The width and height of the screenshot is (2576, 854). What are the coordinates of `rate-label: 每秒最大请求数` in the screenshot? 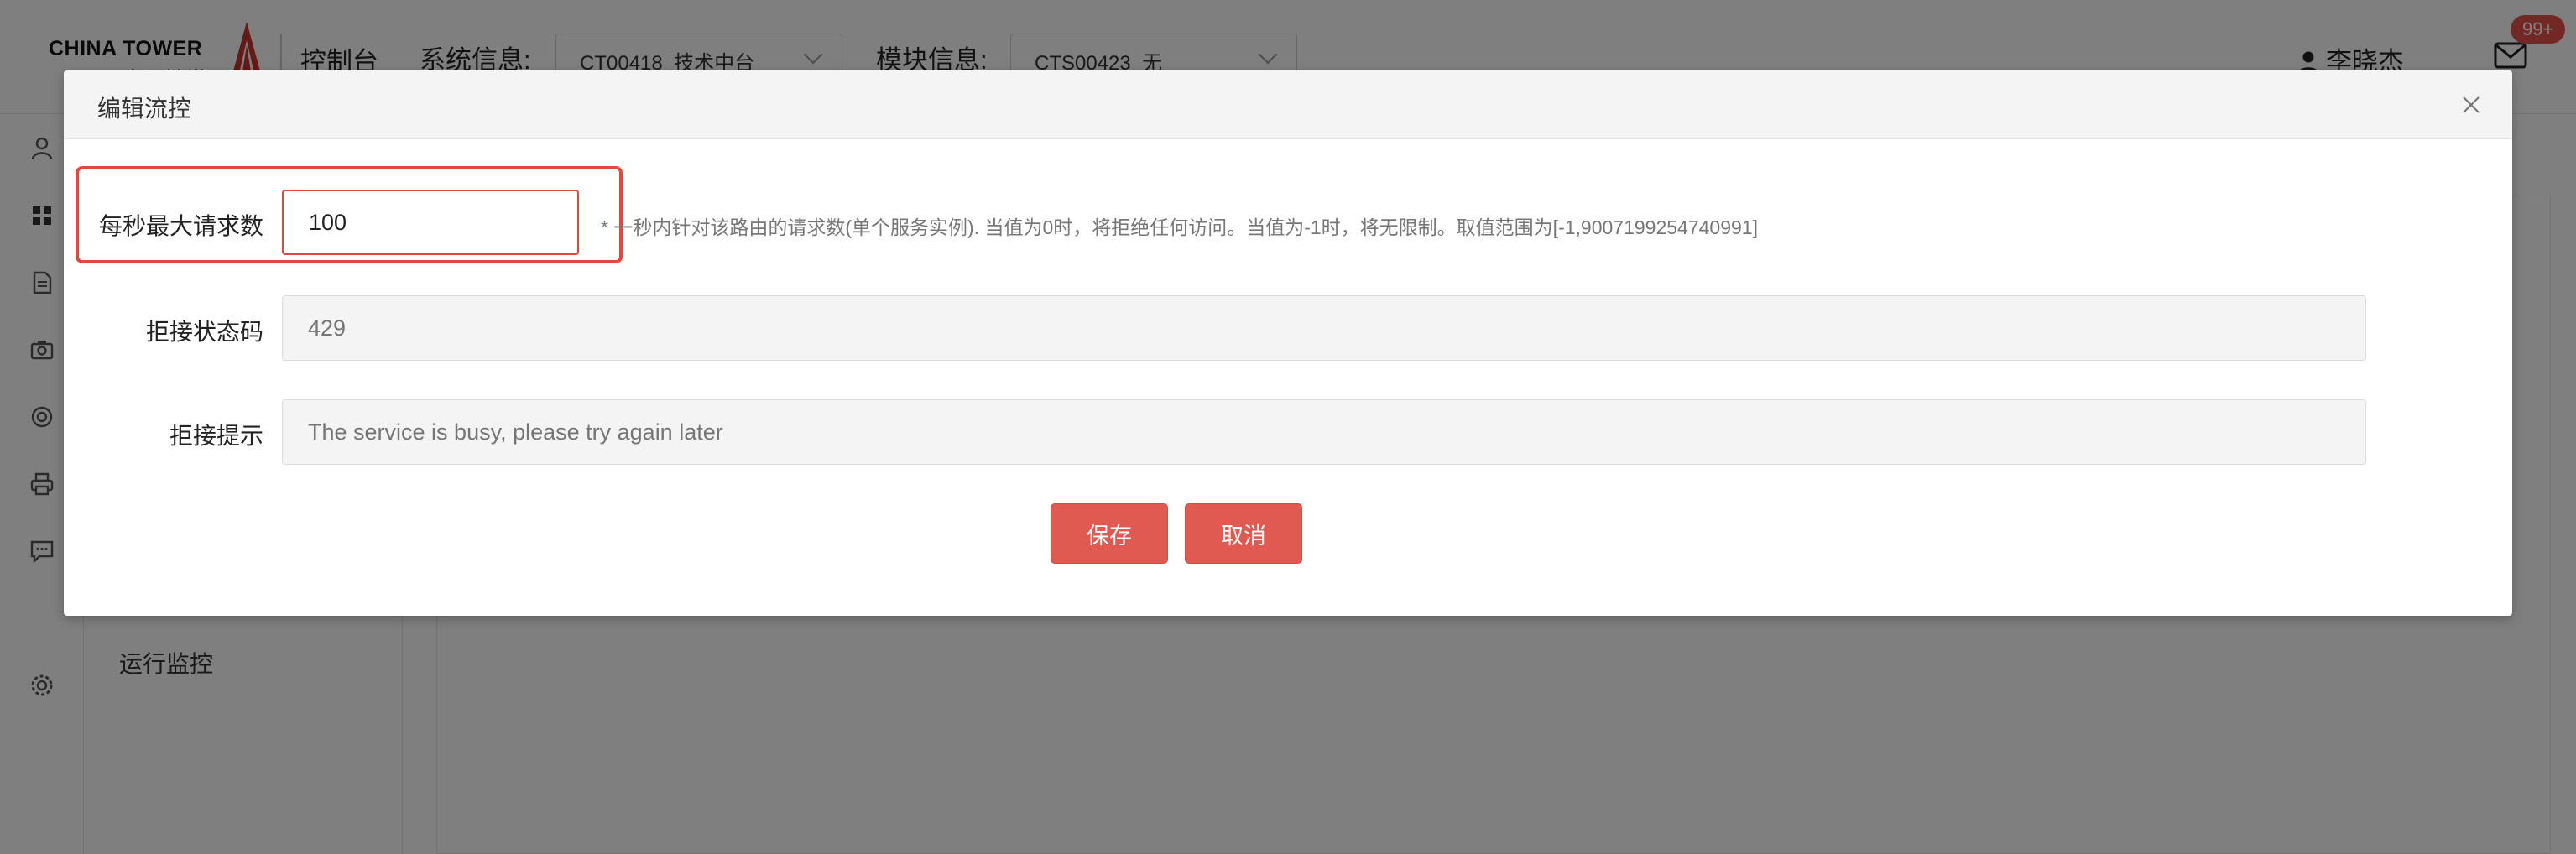 It's located at (180, 226).